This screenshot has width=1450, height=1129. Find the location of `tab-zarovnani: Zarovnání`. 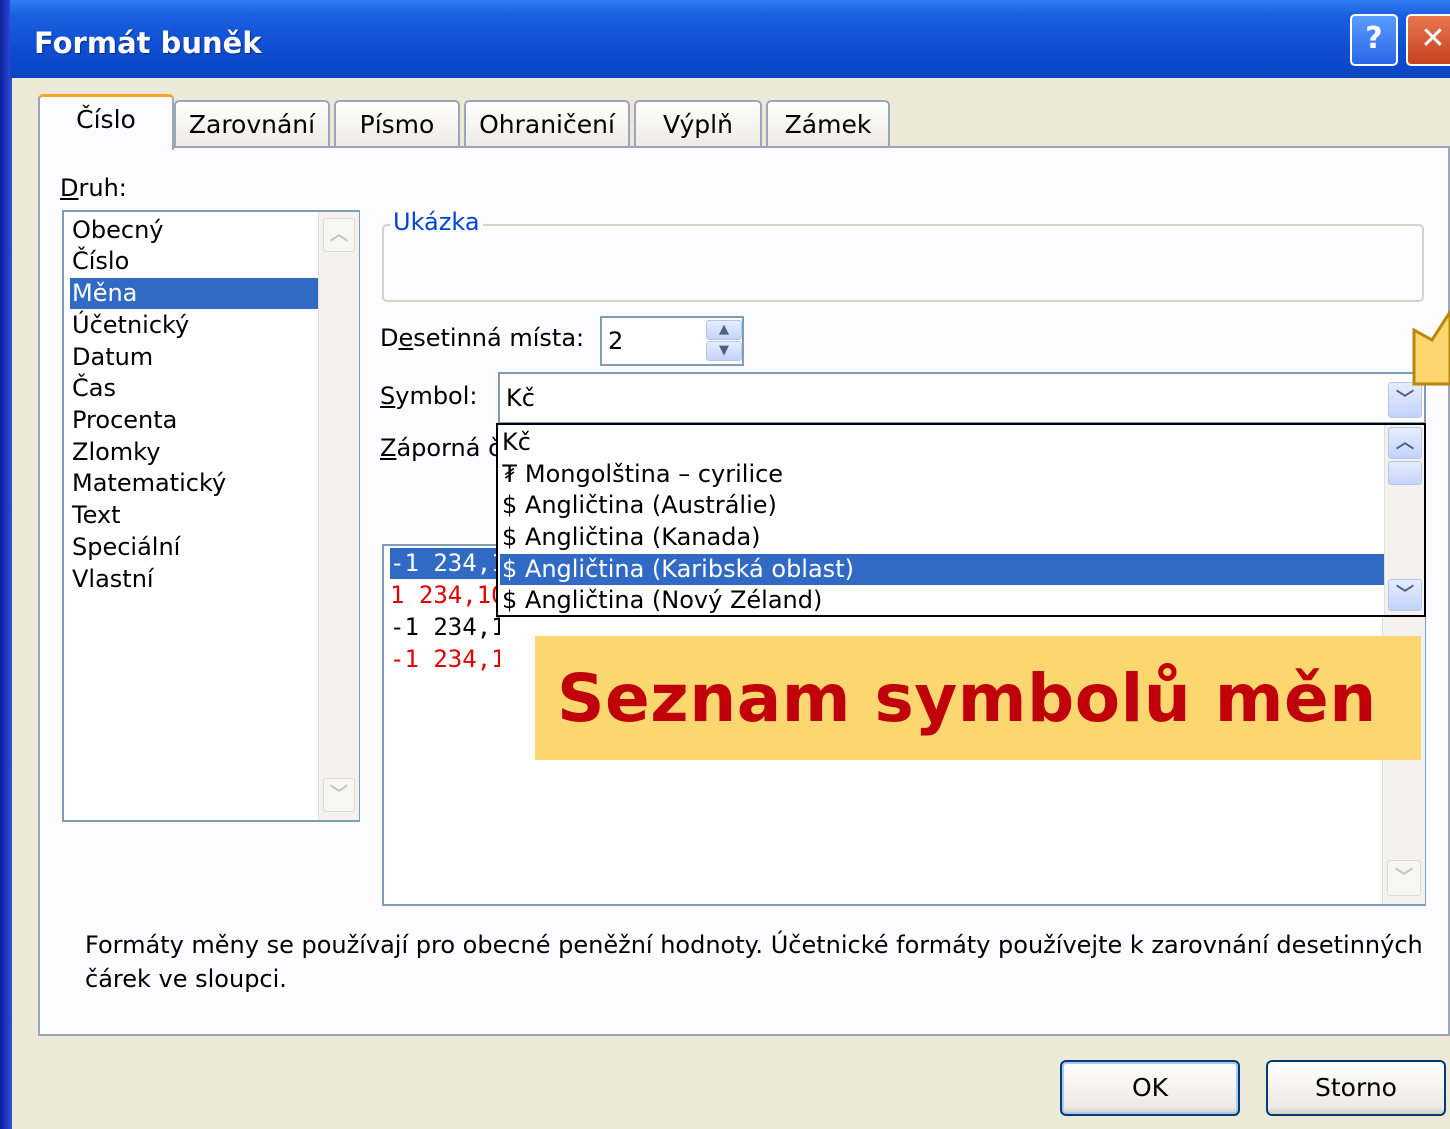

tab-zarovnani: Zarovnání is located at coordinates (252, 123).